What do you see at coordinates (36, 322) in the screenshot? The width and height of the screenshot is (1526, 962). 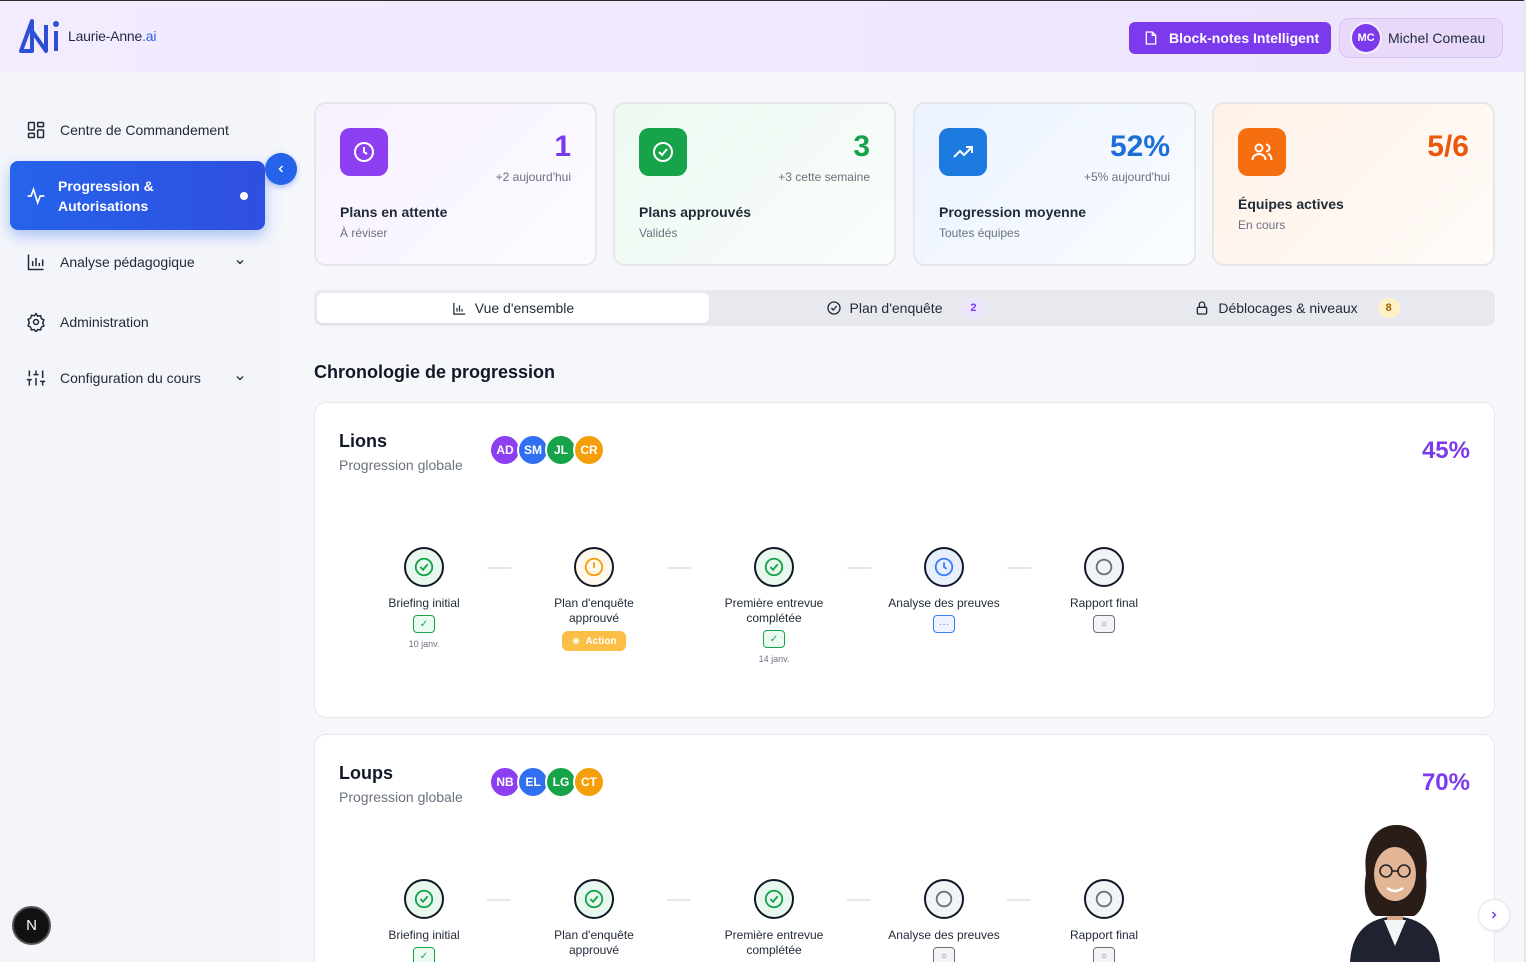 I see `gear-icon` at bounding box center [36, 322].